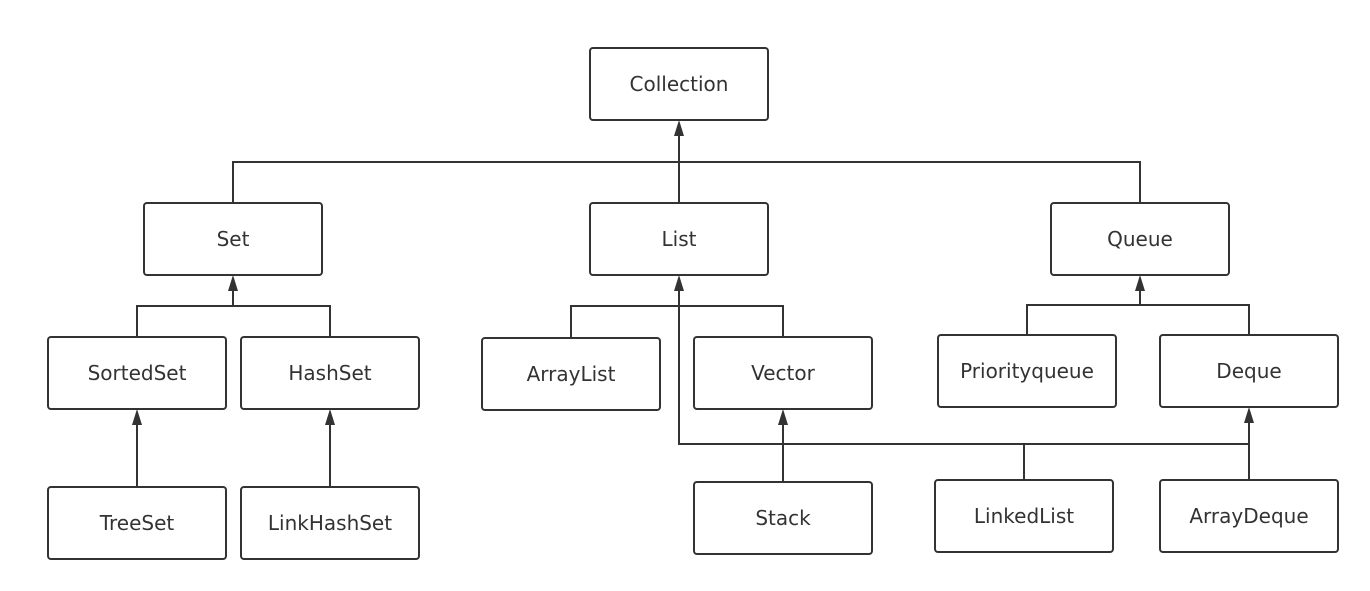 This screenshot has height=591, width=1370. I want to click on node-label: Priorityqueue, so click(1027, 371).